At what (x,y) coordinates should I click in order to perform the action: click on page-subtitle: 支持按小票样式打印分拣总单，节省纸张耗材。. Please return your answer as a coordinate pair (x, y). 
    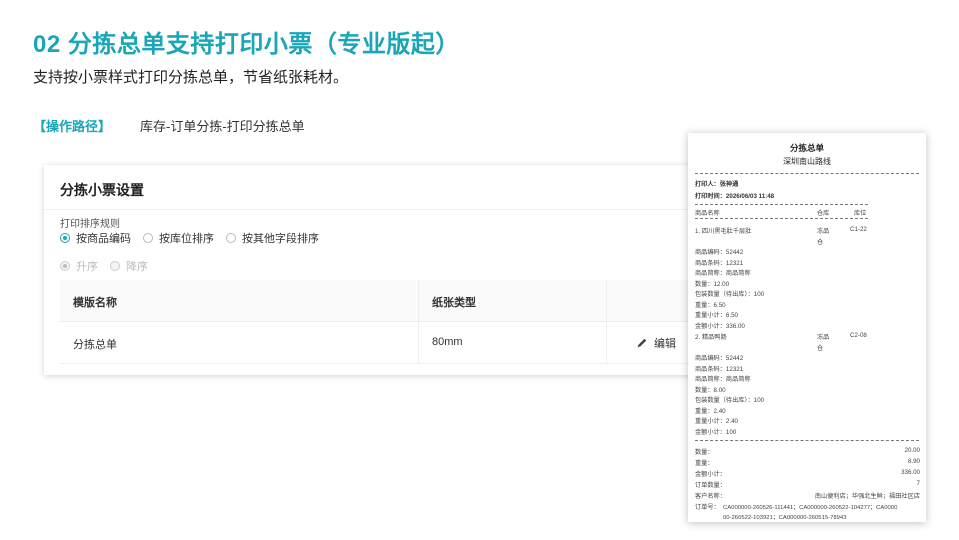
    Looking at the image, I should click on (191, 77).